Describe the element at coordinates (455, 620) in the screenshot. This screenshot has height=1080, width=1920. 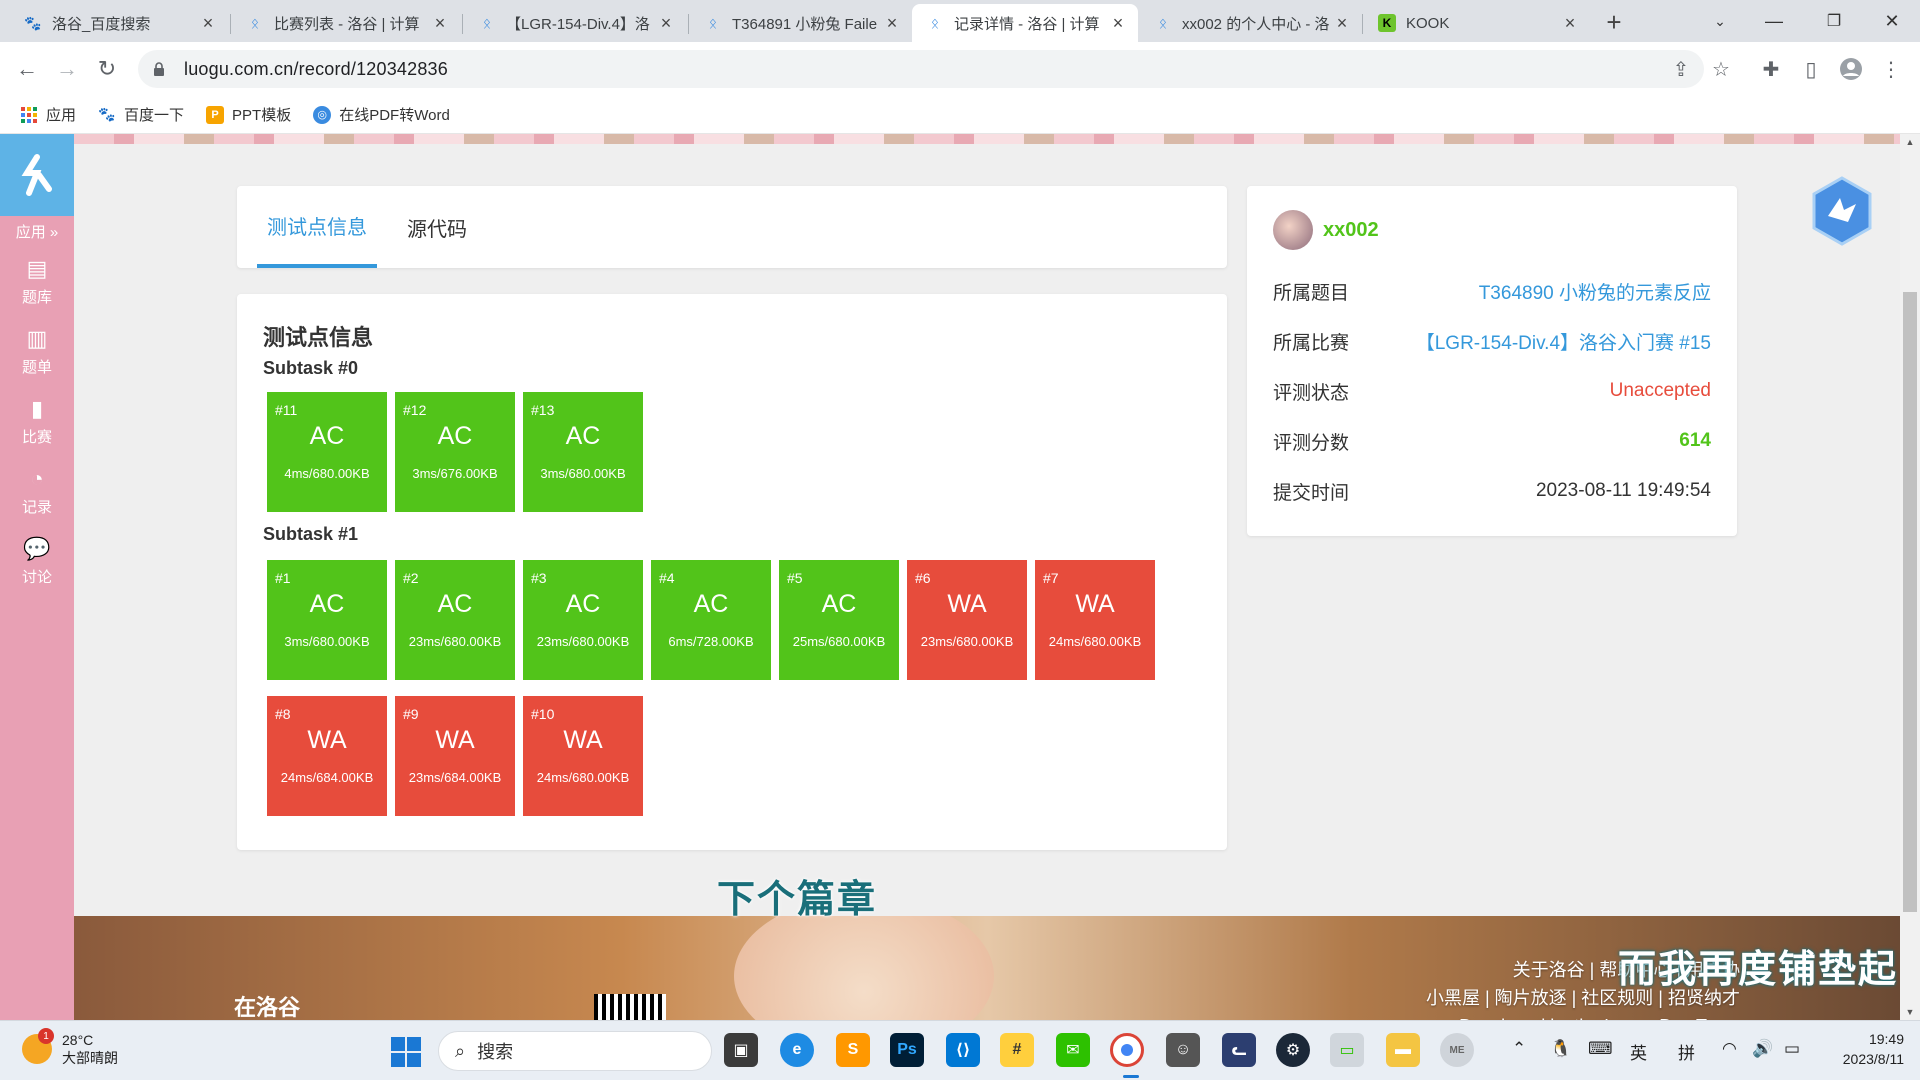
I see `test-case-tile: #2 AC 23ms/680.00KB` at that location.